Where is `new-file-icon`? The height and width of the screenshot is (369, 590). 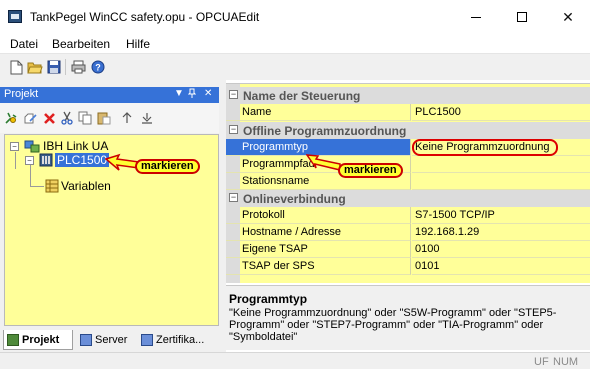 new-file-icon is located at coordinates (16, 67).